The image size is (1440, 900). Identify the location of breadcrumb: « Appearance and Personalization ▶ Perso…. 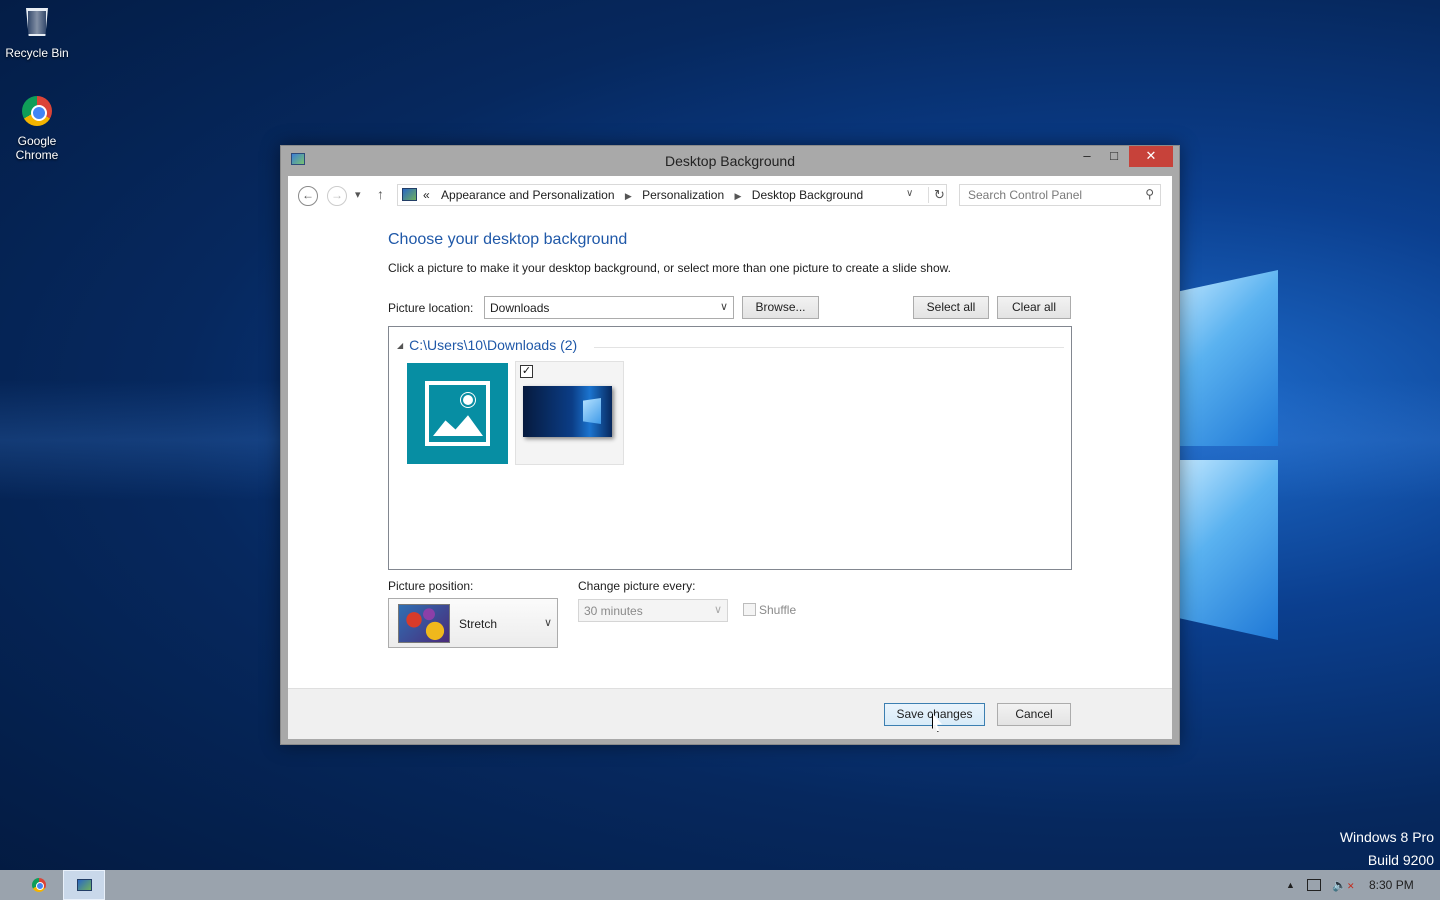
(643, 195).